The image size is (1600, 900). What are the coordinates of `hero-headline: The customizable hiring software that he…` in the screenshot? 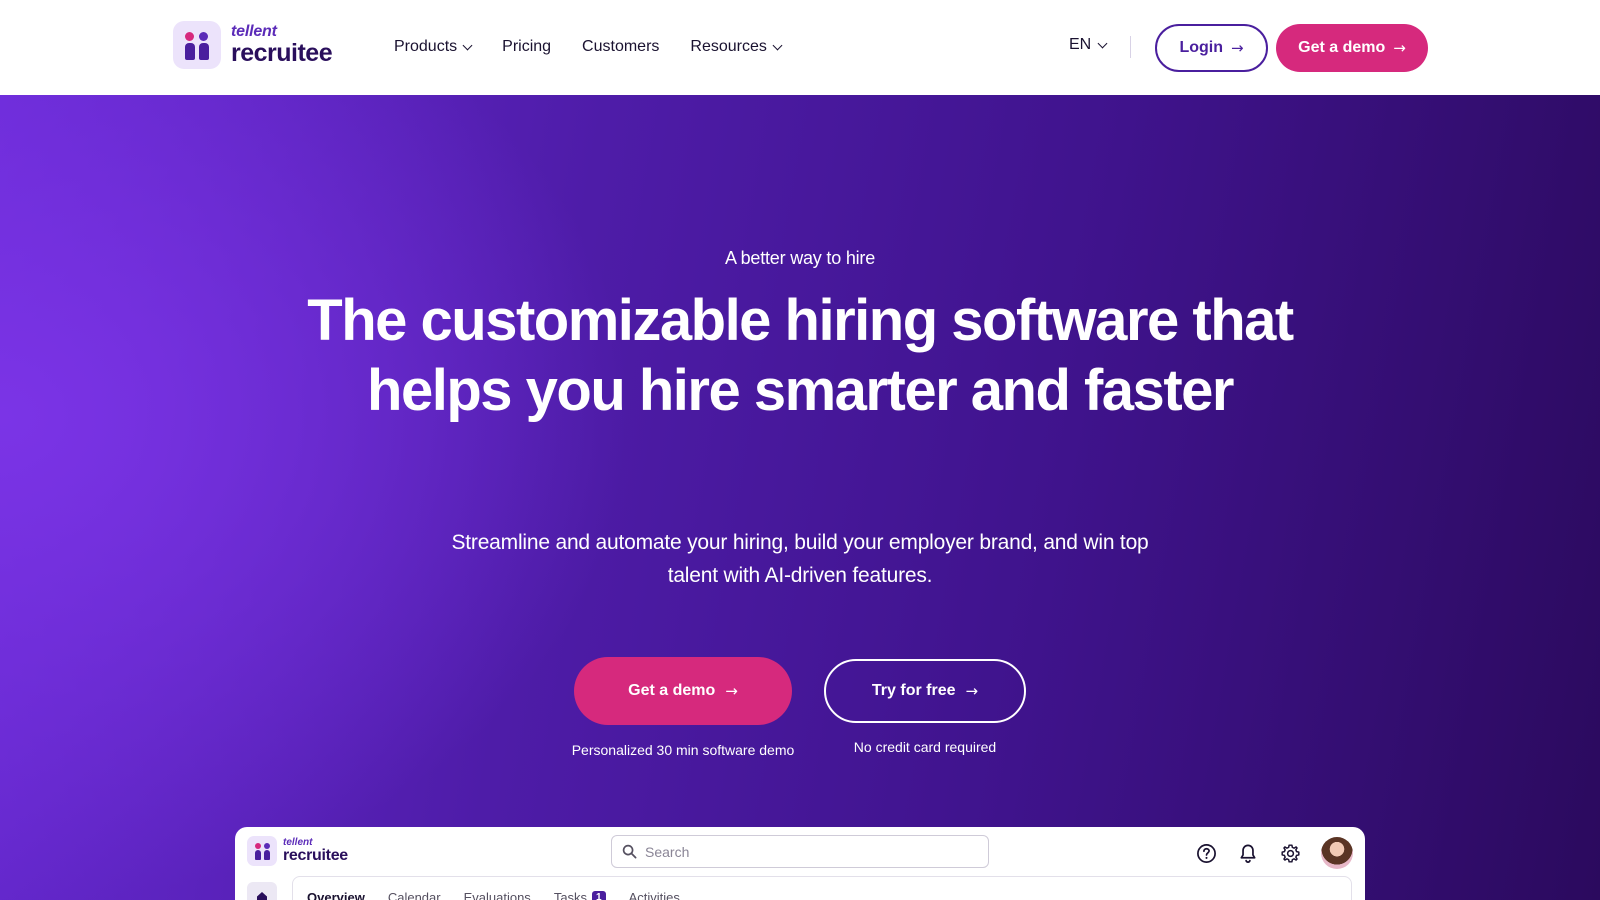 It's located at (800, 355).